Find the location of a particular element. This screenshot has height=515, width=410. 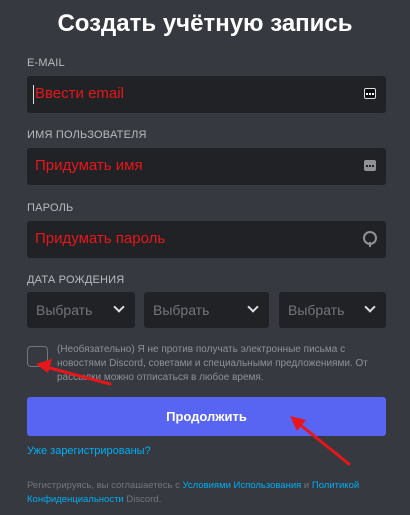

continue-button: Продолжить is located at coordinates (206, 416).